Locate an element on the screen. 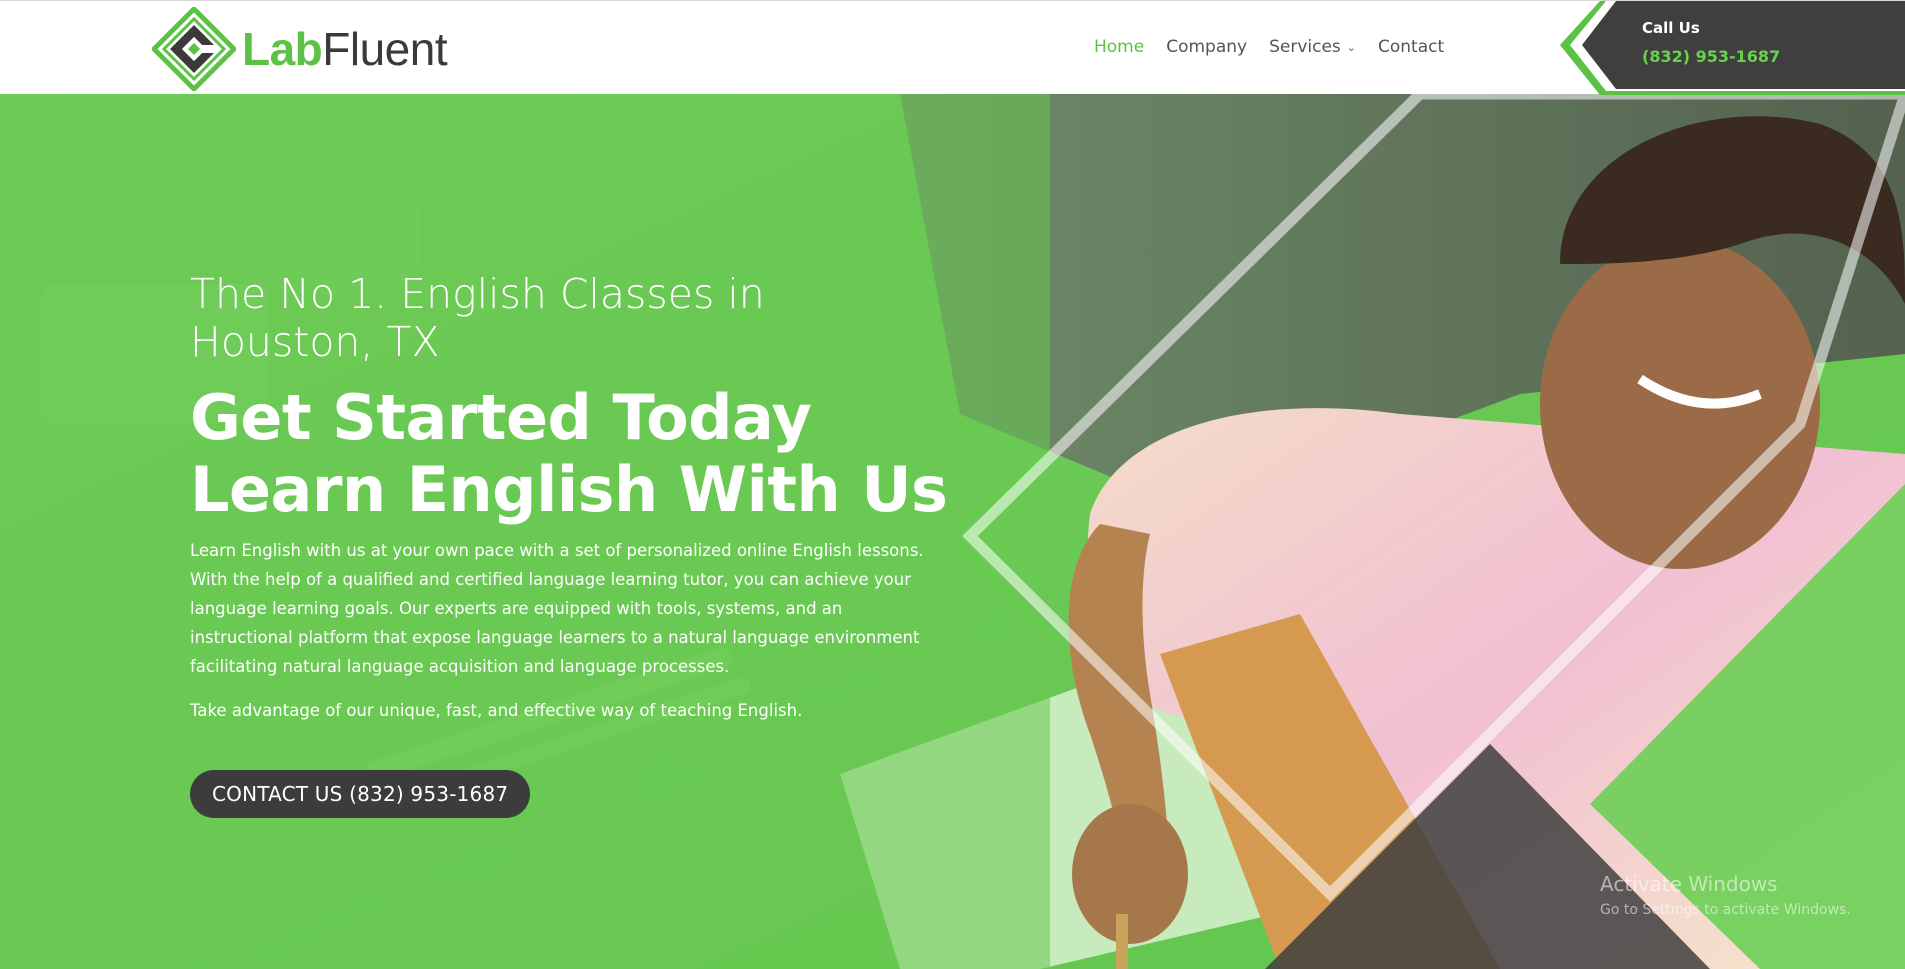  nav-company: Company is located at coordinates (1206, 47).